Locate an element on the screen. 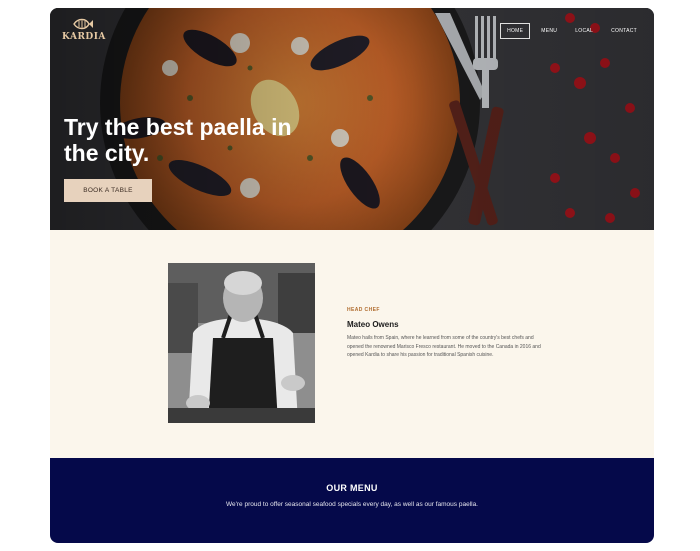 The width and height of the screenshot is (700, 551). nav-item-home: HOME is located at coordinates (515, 31).